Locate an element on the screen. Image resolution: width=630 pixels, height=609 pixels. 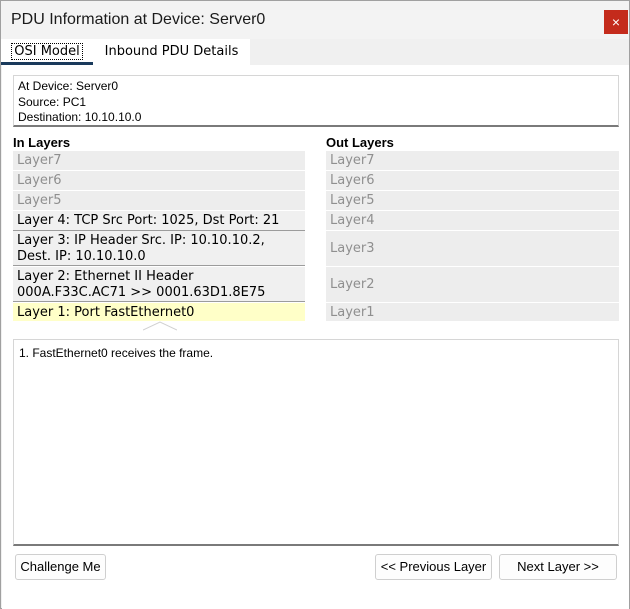
tab-strip: OSI Model Inbound PDU Details is located at coordinates (315, 52).